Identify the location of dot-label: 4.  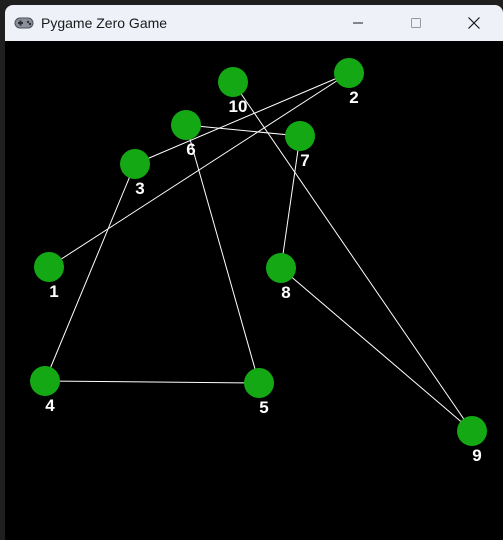
(50, 405).